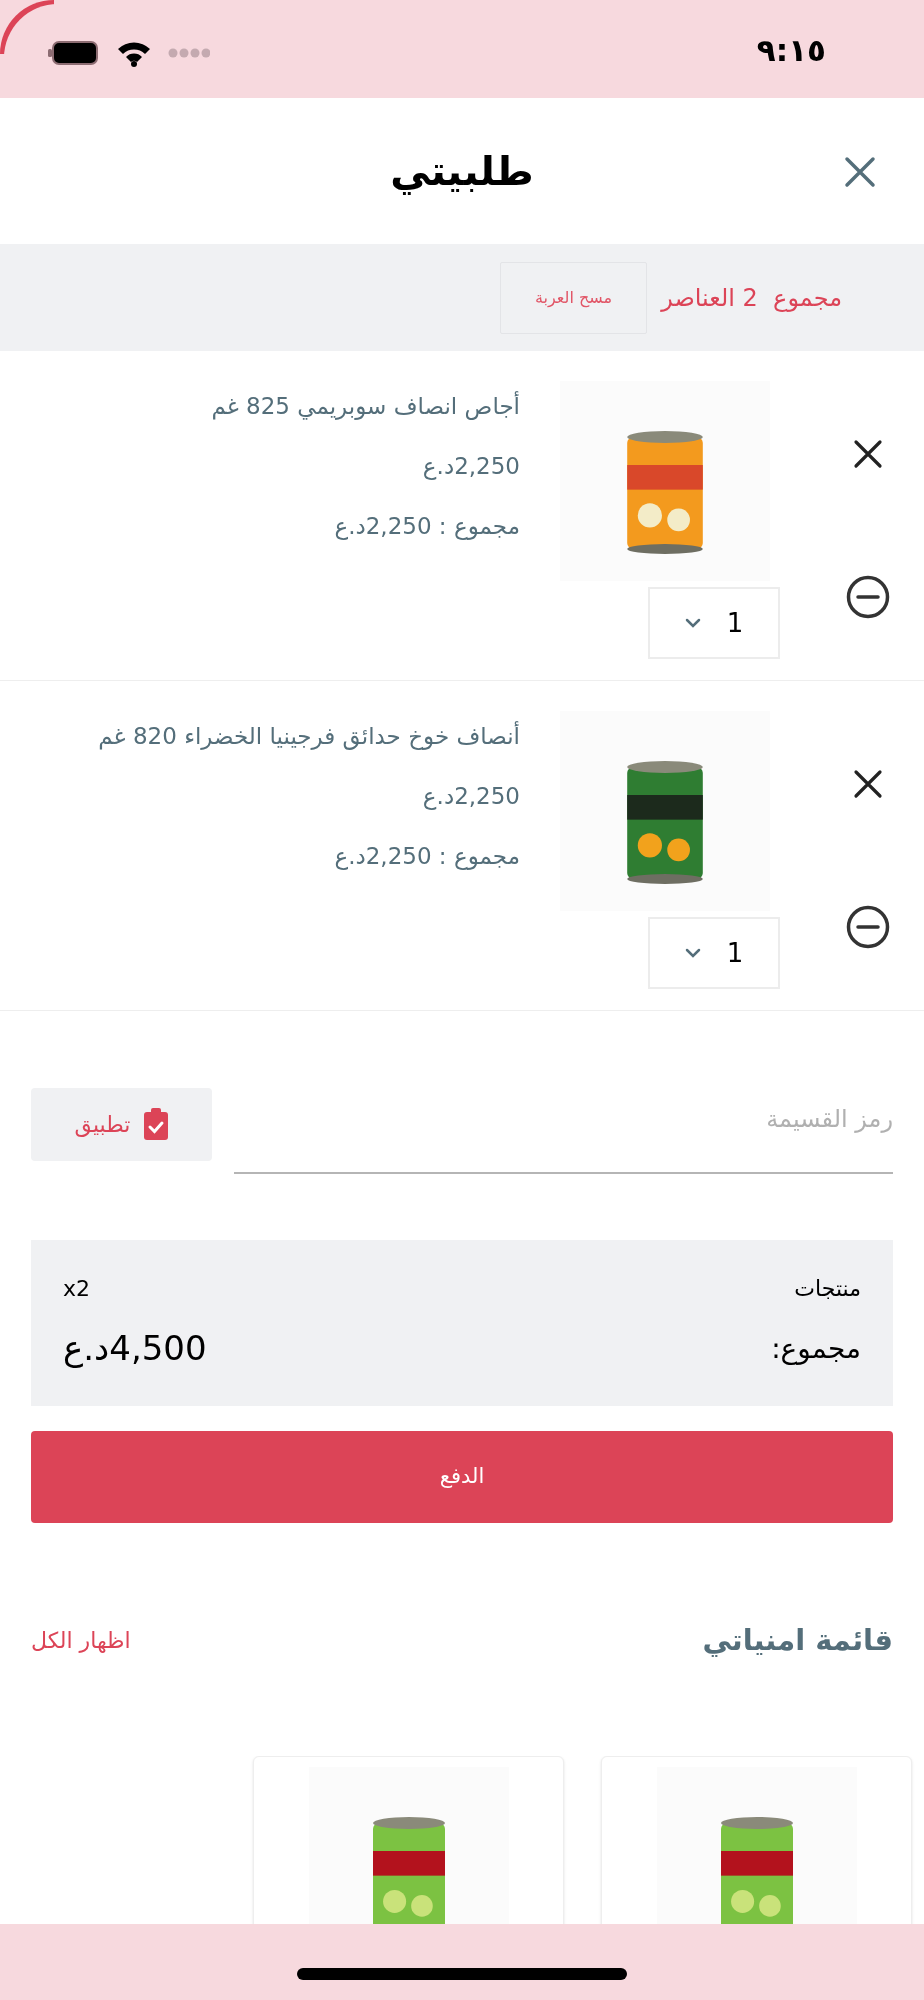 The width and height of the screenshot is (924, 2000). I want to click on product-name: أنصاف خوخ حدائق فرجينيا الخضراء 820 غم, so click(309, 736).